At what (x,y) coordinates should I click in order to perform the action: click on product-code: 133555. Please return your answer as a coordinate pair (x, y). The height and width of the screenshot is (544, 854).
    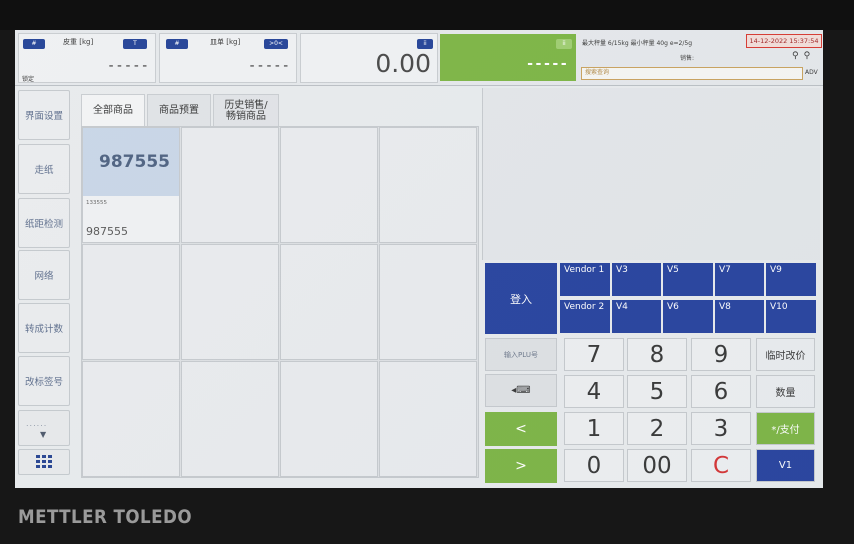
    Looking at the image, I should click on (96, 203).